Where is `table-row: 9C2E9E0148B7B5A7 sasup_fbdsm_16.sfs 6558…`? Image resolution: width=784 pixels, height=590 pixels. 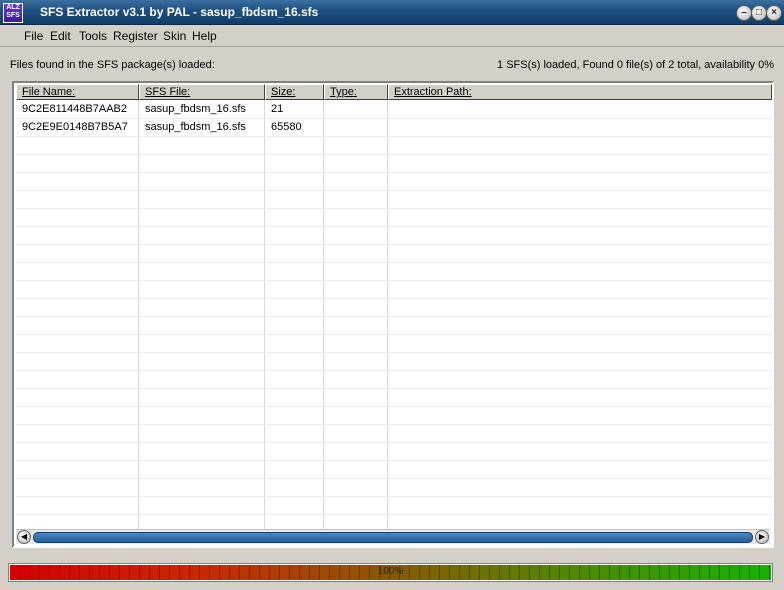
table-row: 9C2E9E0148B7B5A7 sasup_fbdsm_16.sfs 6558… is located at coordinates (394, 128).